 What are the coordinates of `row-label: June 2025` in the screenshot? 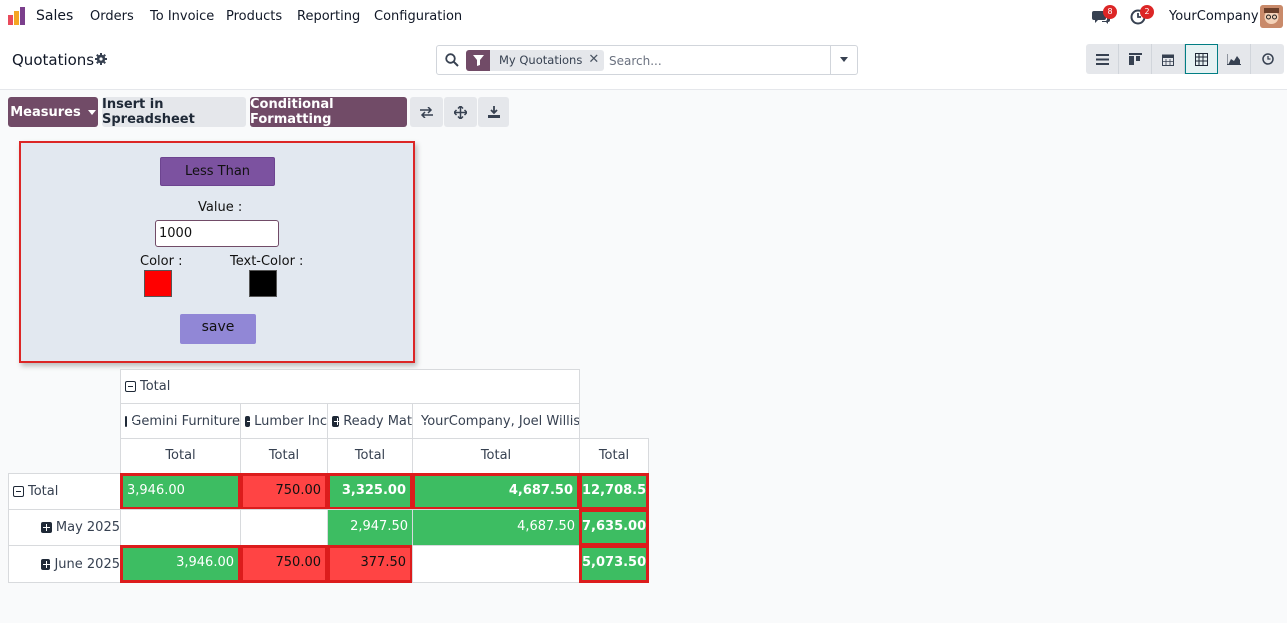 It's located at (87, 564).